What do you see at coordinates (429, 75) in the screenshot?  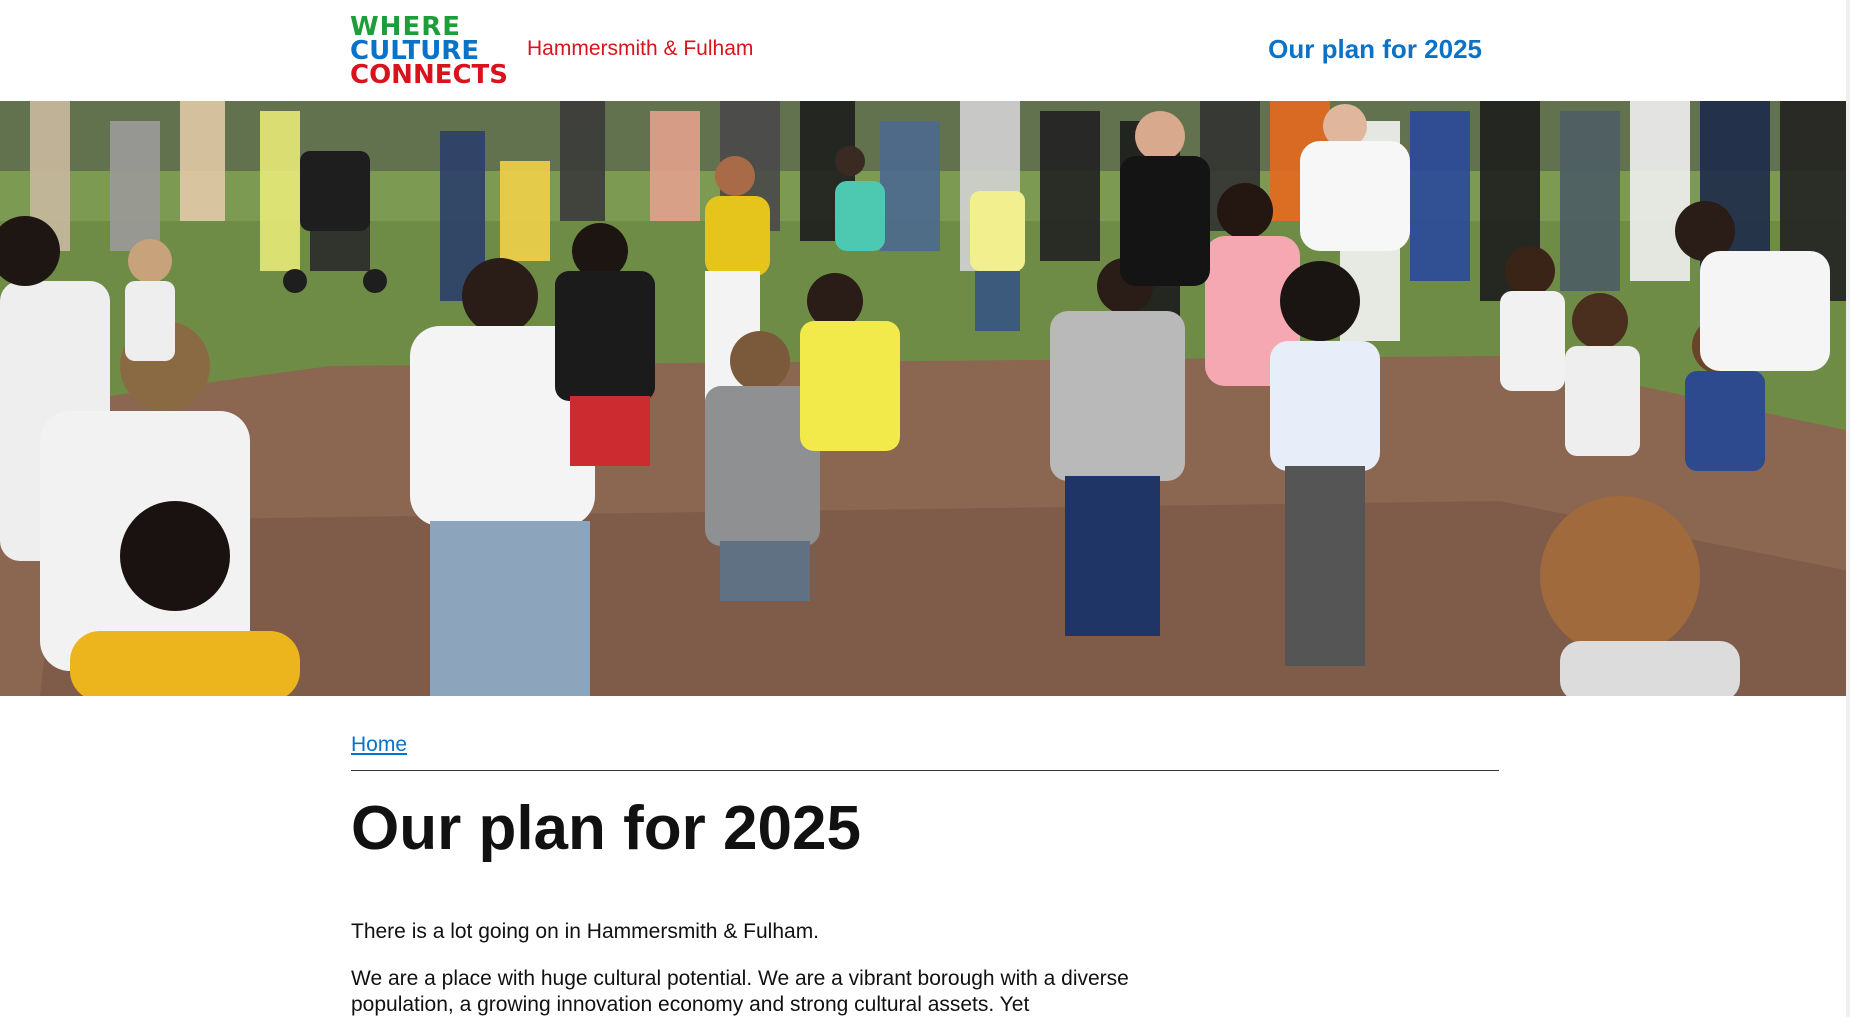 I see `logo-line-connects: CONNECTS` at bounding box center [429, 75].